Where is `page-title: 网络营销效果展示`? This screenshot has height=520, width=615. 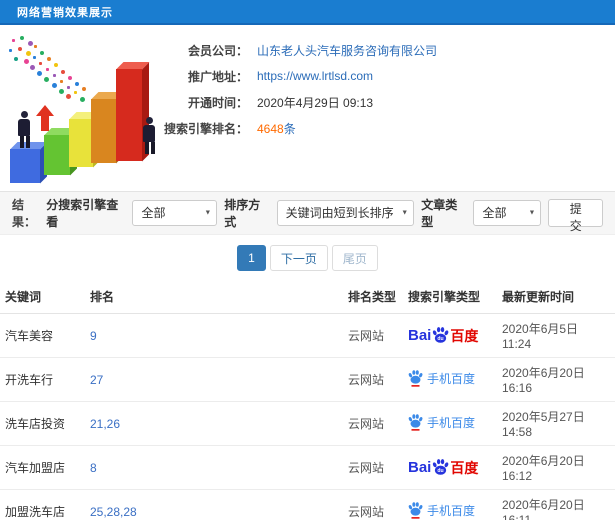 page-title: 网络营销效果展示 is located at coordinates (65, 12).